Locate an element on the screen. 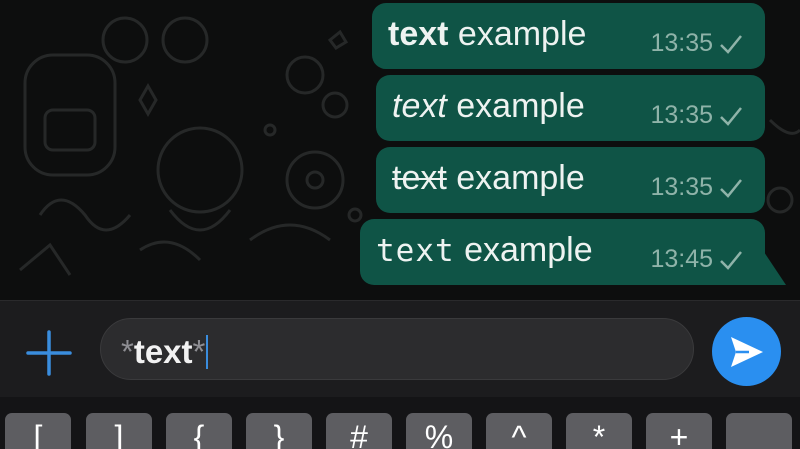 The height and width of the screenshot is (449, 800). key-extra is located at coordinates (759, 431).